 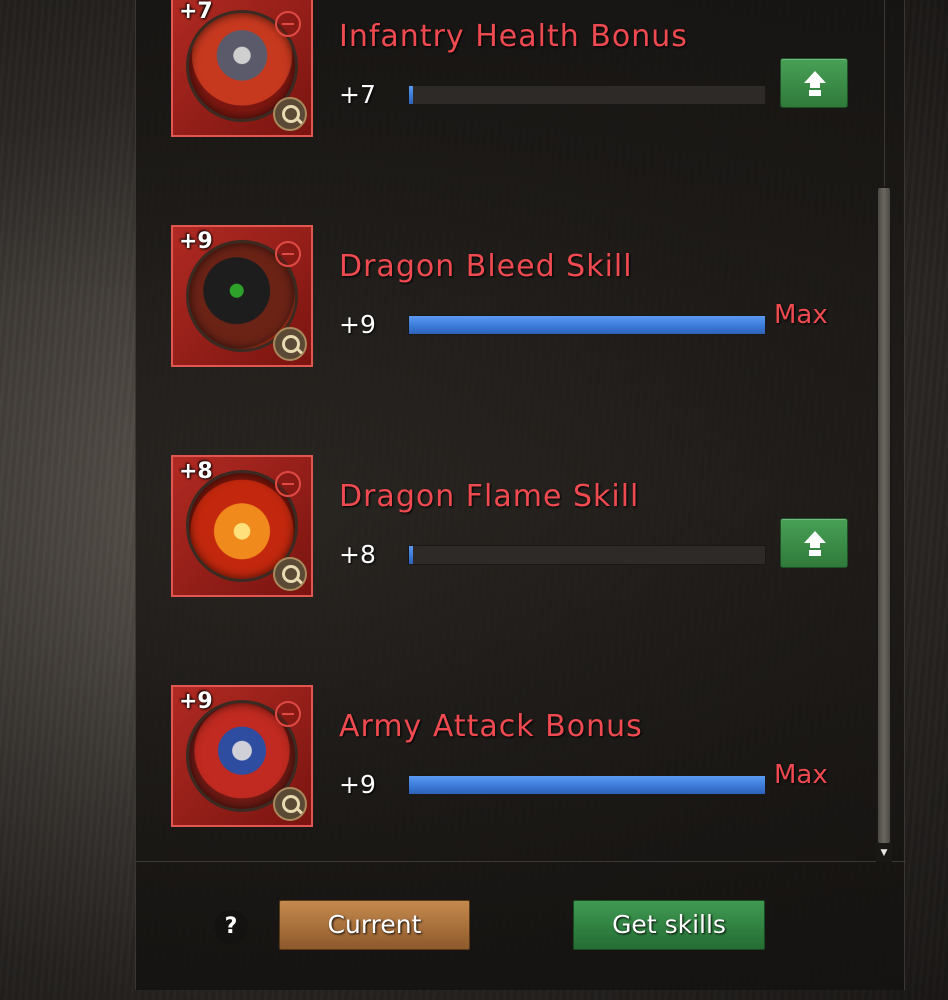 I want to click on skill-row: +8 Dragon Flame Skill +8, so click(x=521, y=527).